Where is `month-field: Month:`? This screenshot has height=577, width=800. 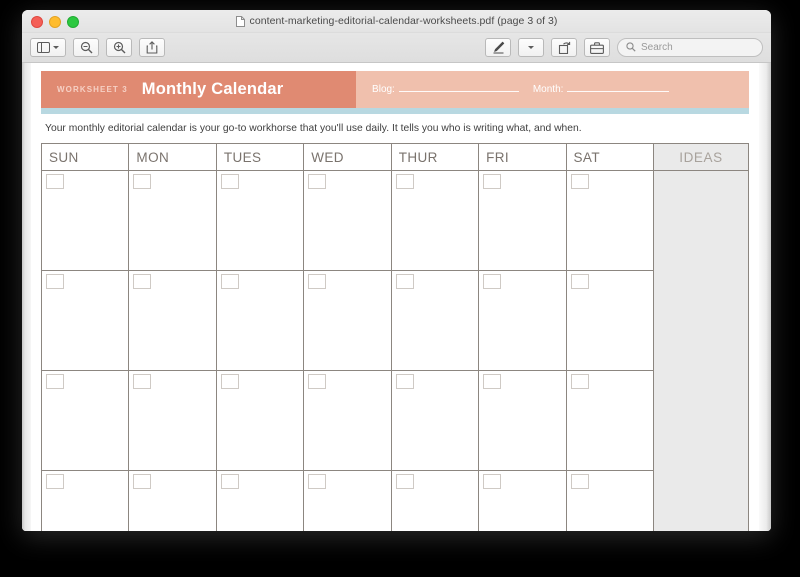
month-field: Month: is located at coordinates (601, 89).